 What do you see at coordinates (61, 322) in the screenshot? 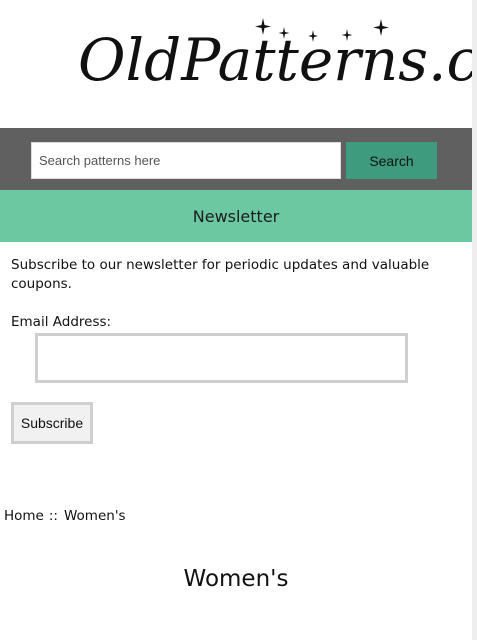
I see `email-label: Email Address:` at bounding box center [61, 322].